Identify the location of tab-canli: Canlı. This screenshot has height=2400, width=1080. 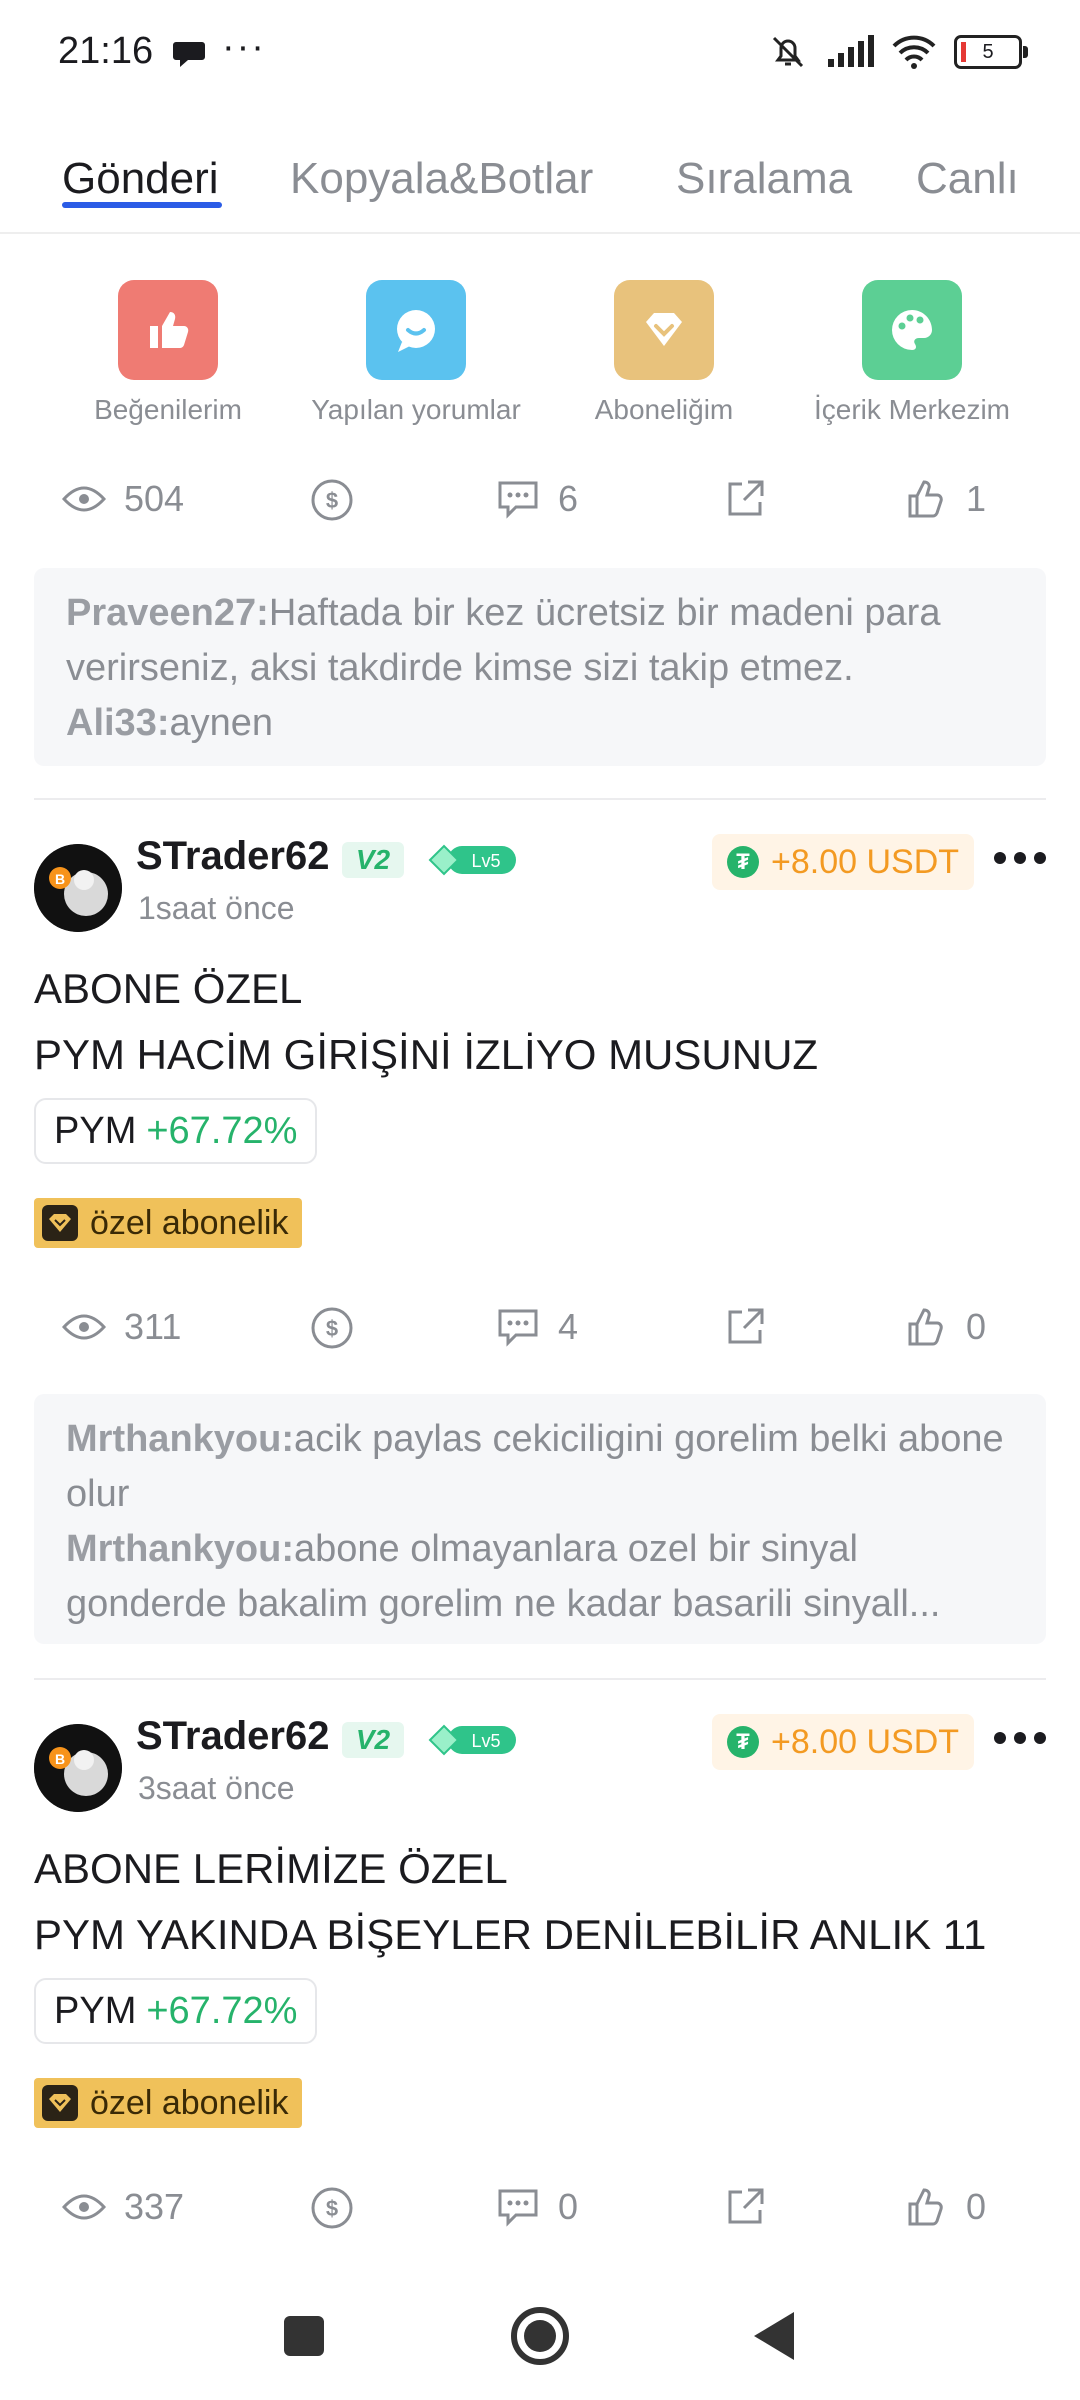
(967, 179).